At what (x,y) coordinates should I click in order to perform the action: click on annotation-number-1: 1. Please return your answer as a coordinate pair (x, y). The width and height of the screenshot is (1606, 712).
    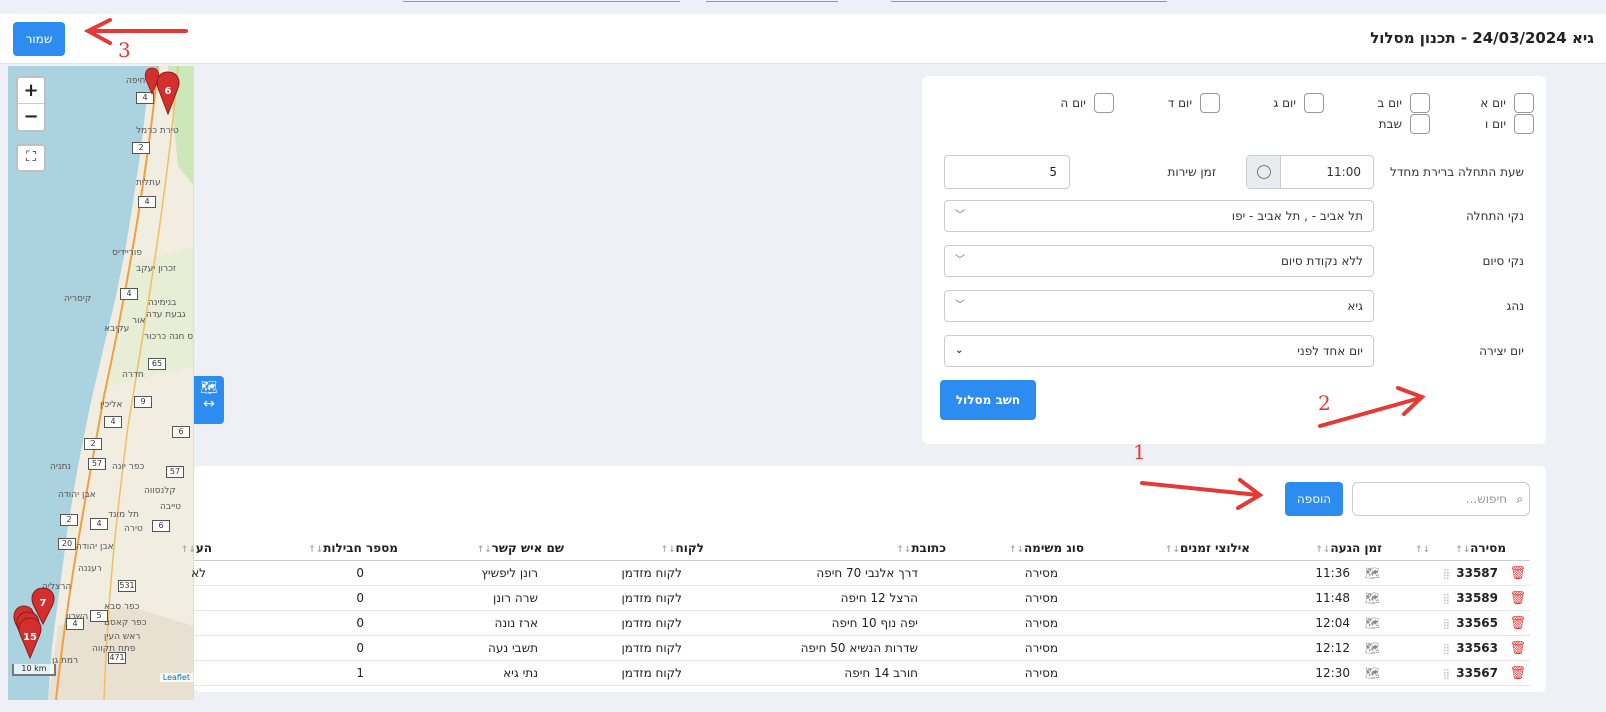
    Looking at the image, I should click on (1139, 452).